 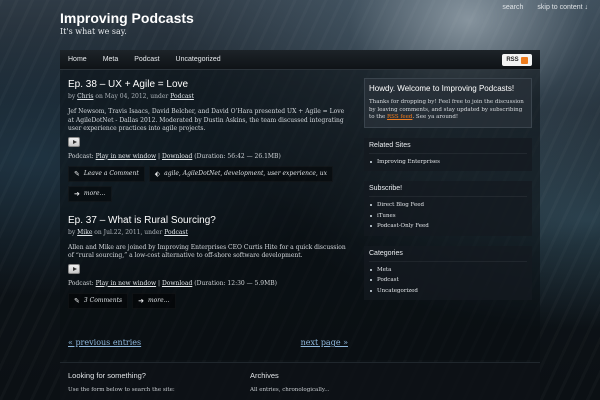 I want to click on welcome-title: Howdy. Welcome to Improving Podcasts!, so click(x=442, y=88).